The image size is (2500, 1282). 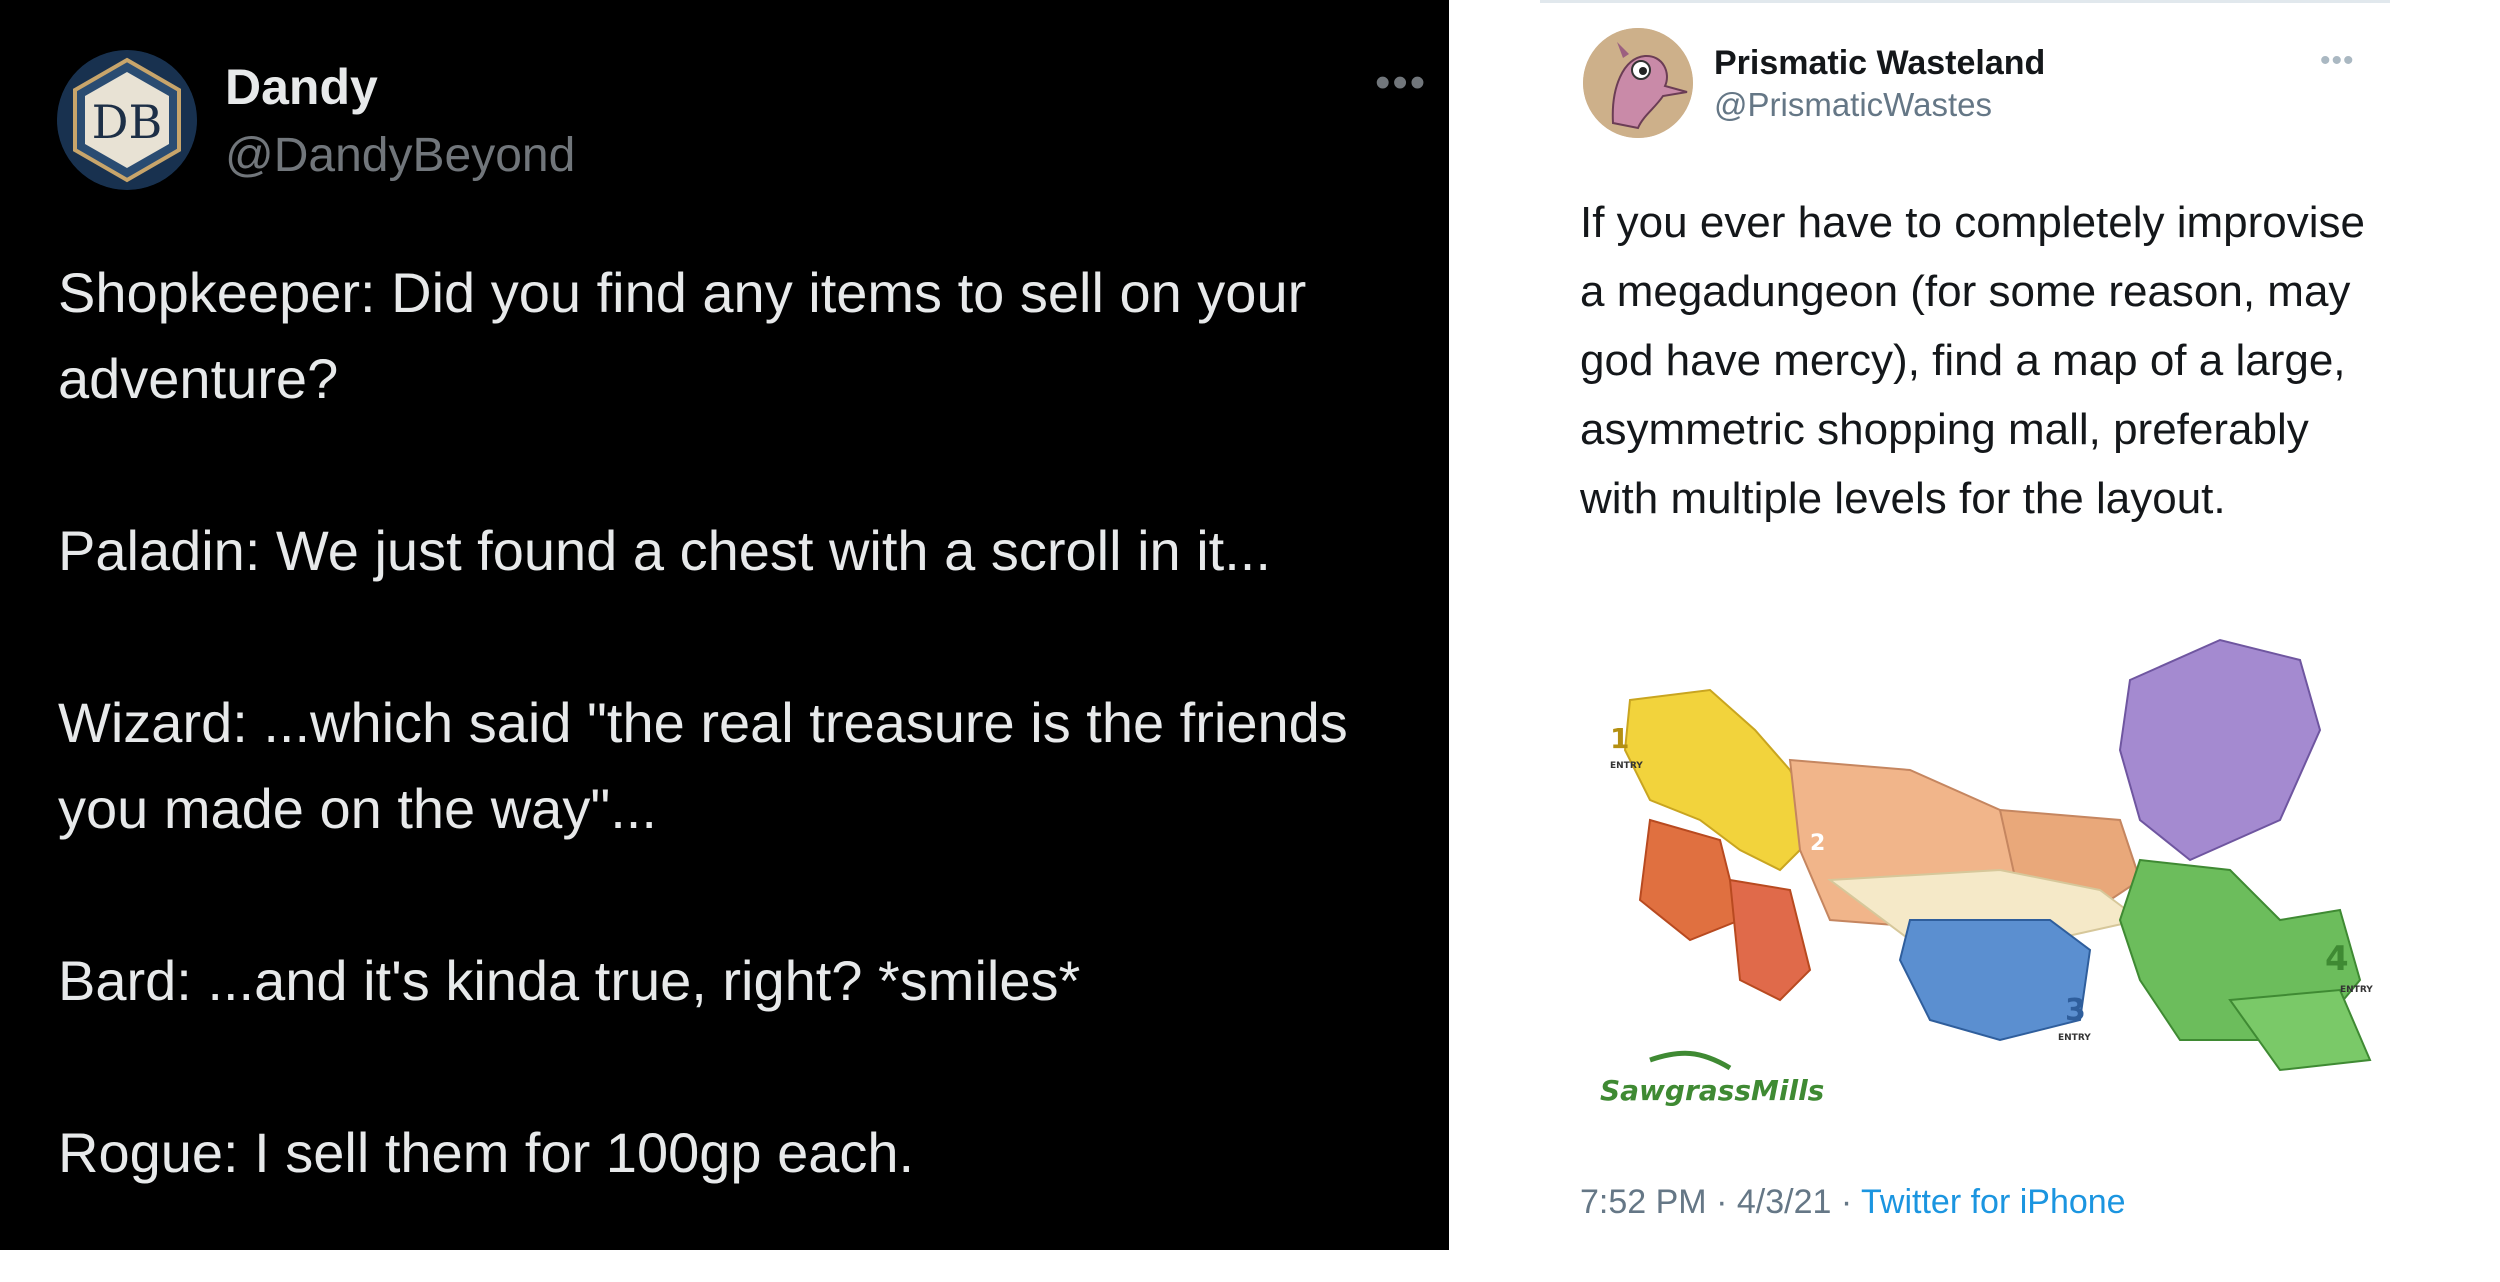 I want to click on author-avatar, so click(x=1638, y=83).